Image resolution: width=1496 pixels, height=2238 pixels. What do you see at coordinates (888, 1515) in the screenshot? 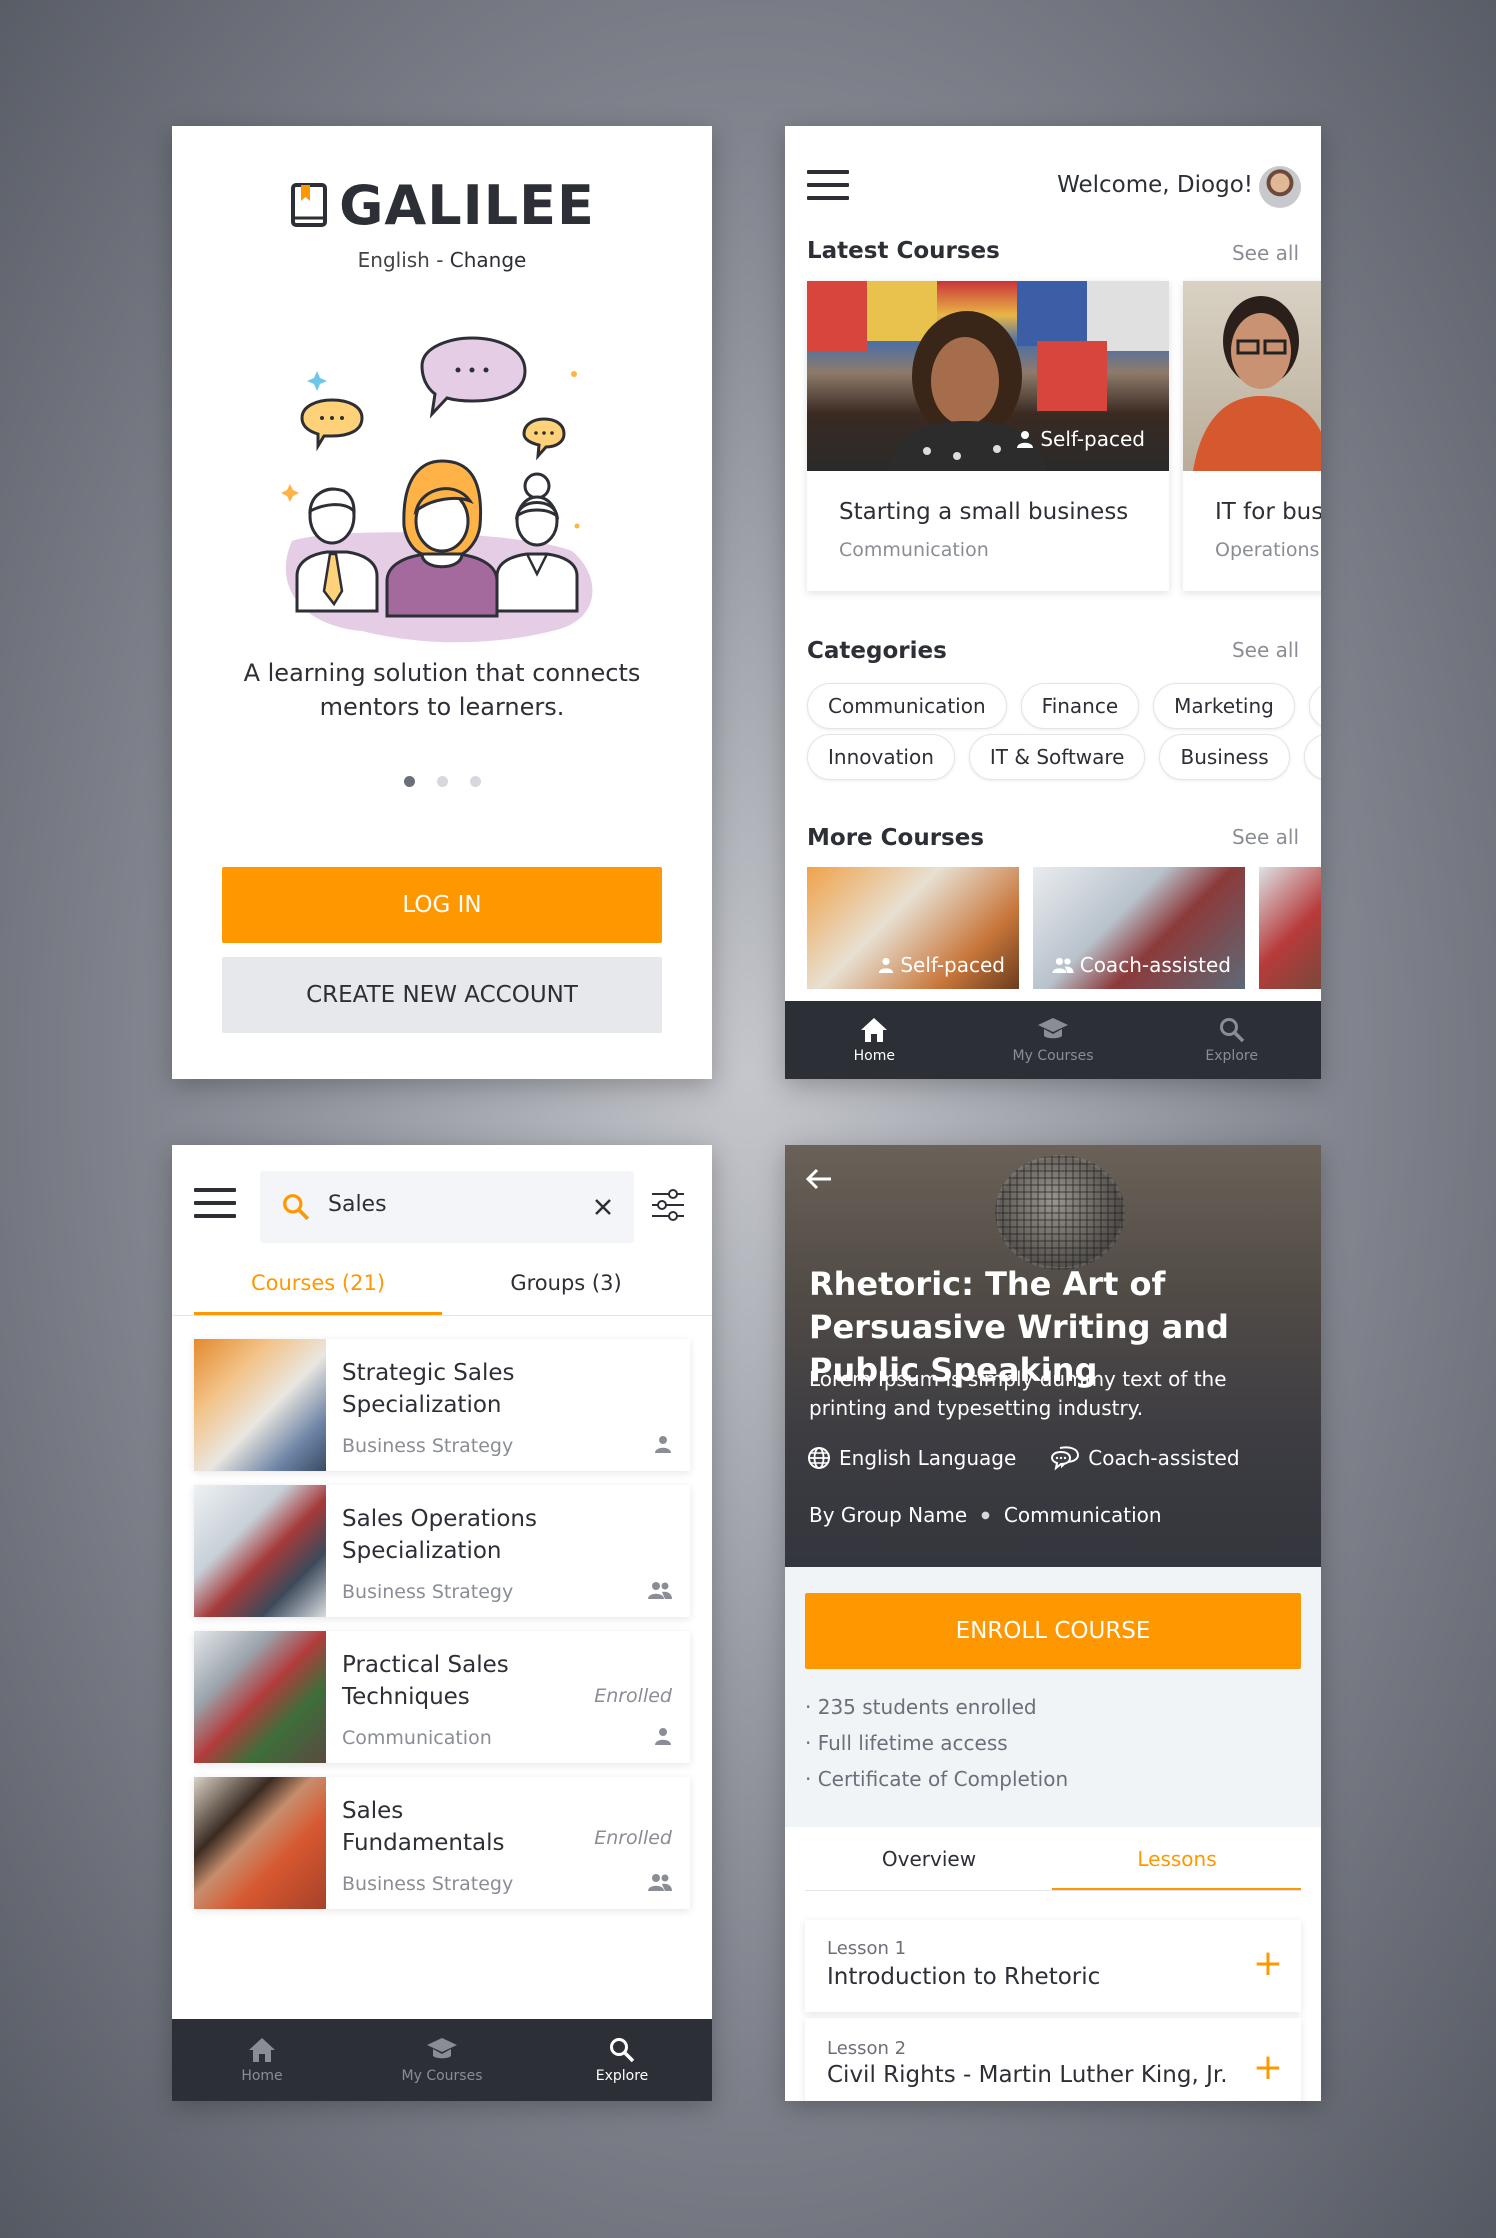
I see `group-name-link: By Group Name` at bounding box center [888, 1515].